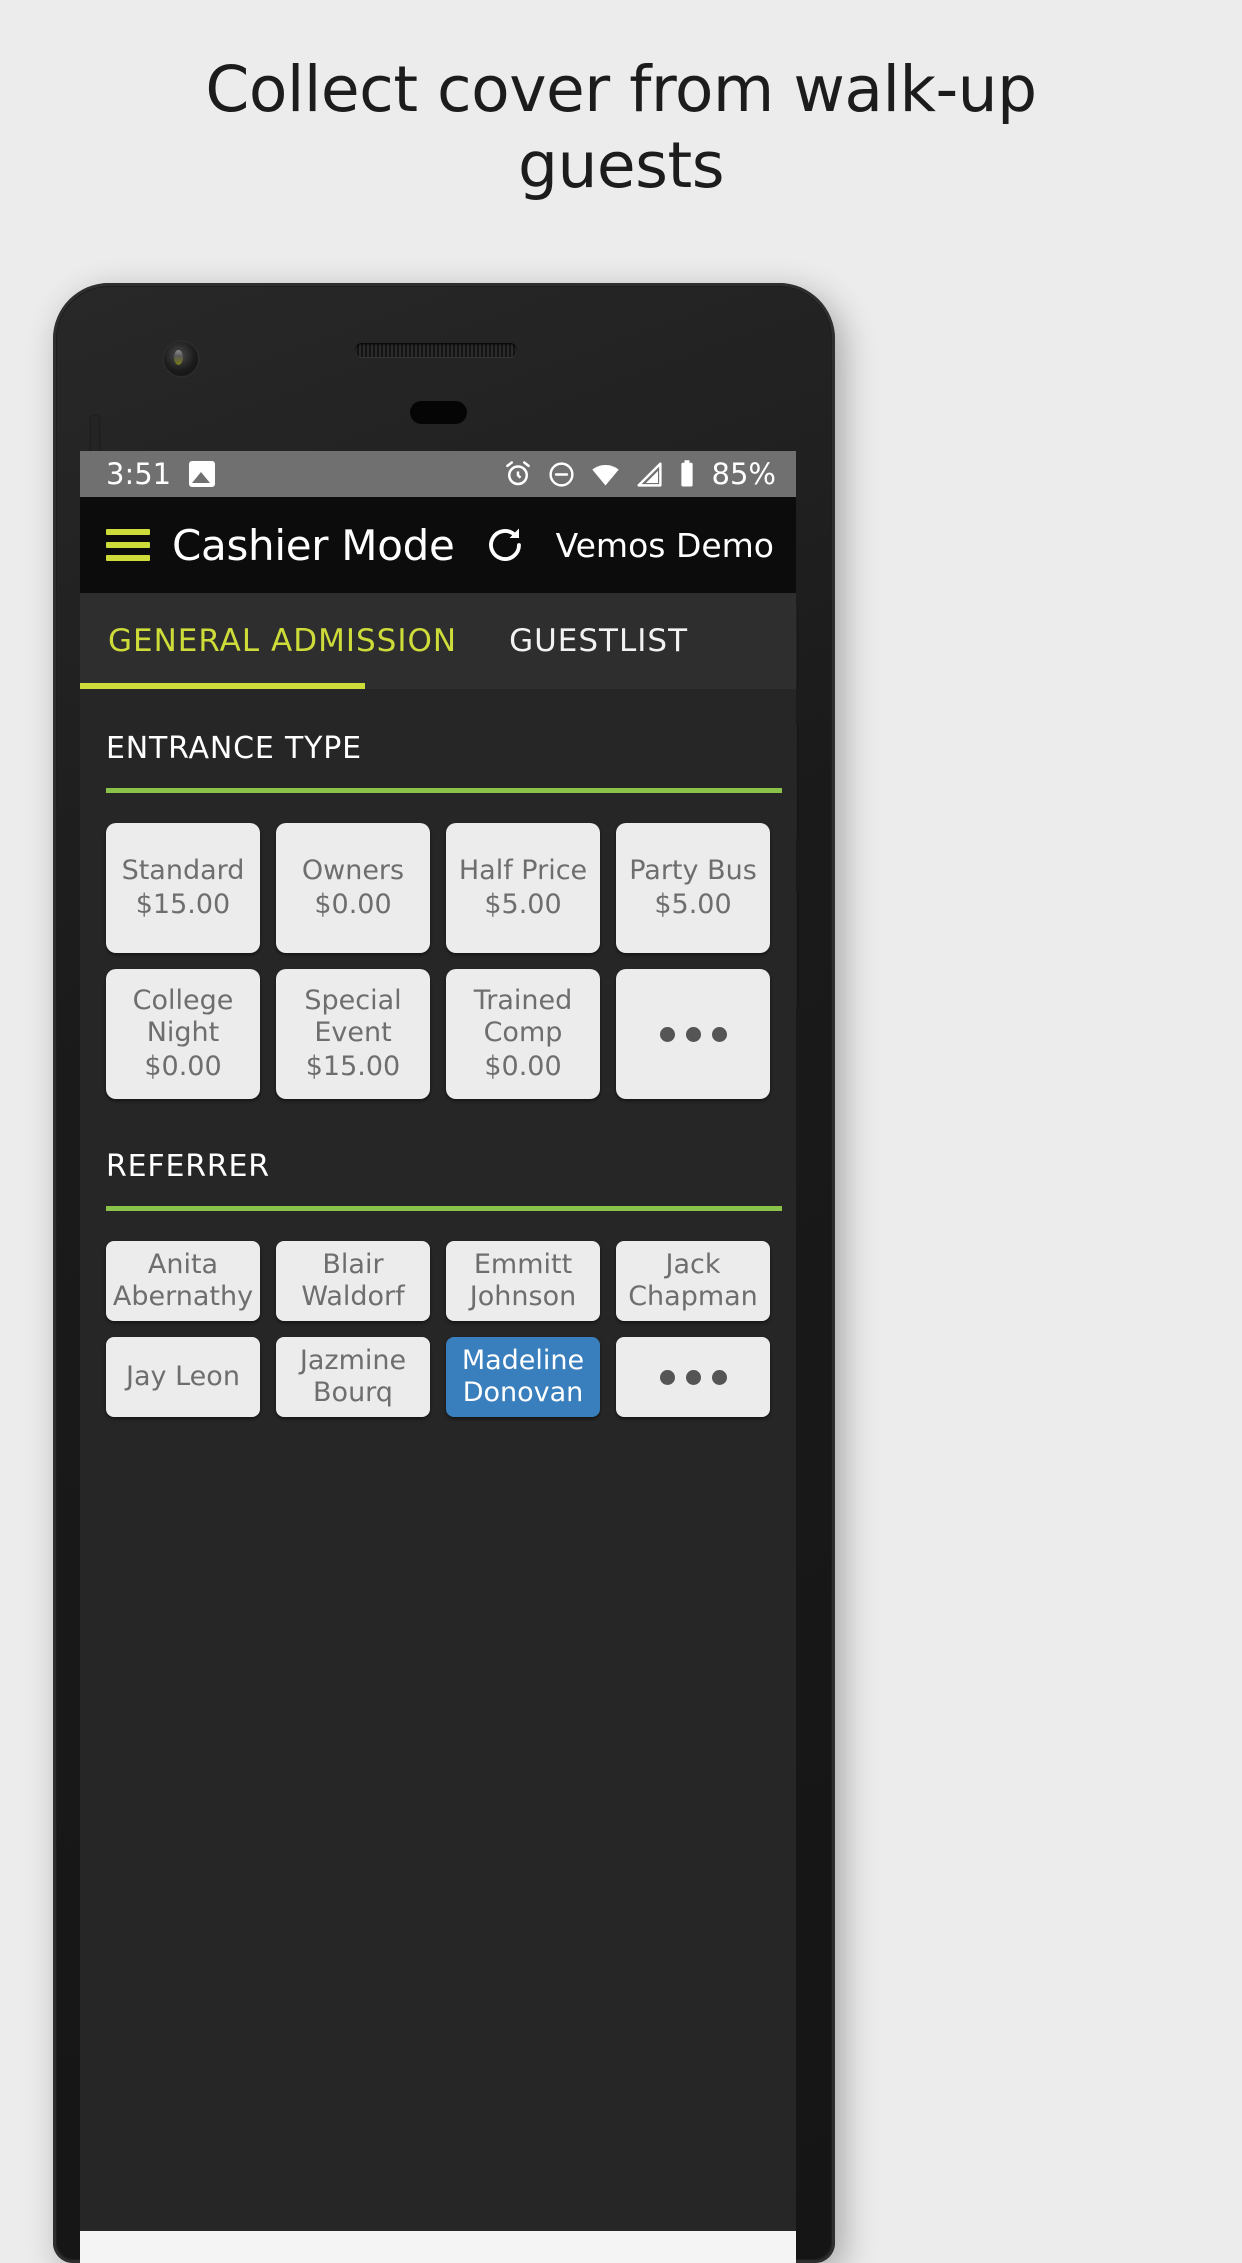 The height and width of the screenshot is (2263, 1242). Describe the element at coordinates (605, 474) in the screenshot. I see `wifi-icon` at that location.